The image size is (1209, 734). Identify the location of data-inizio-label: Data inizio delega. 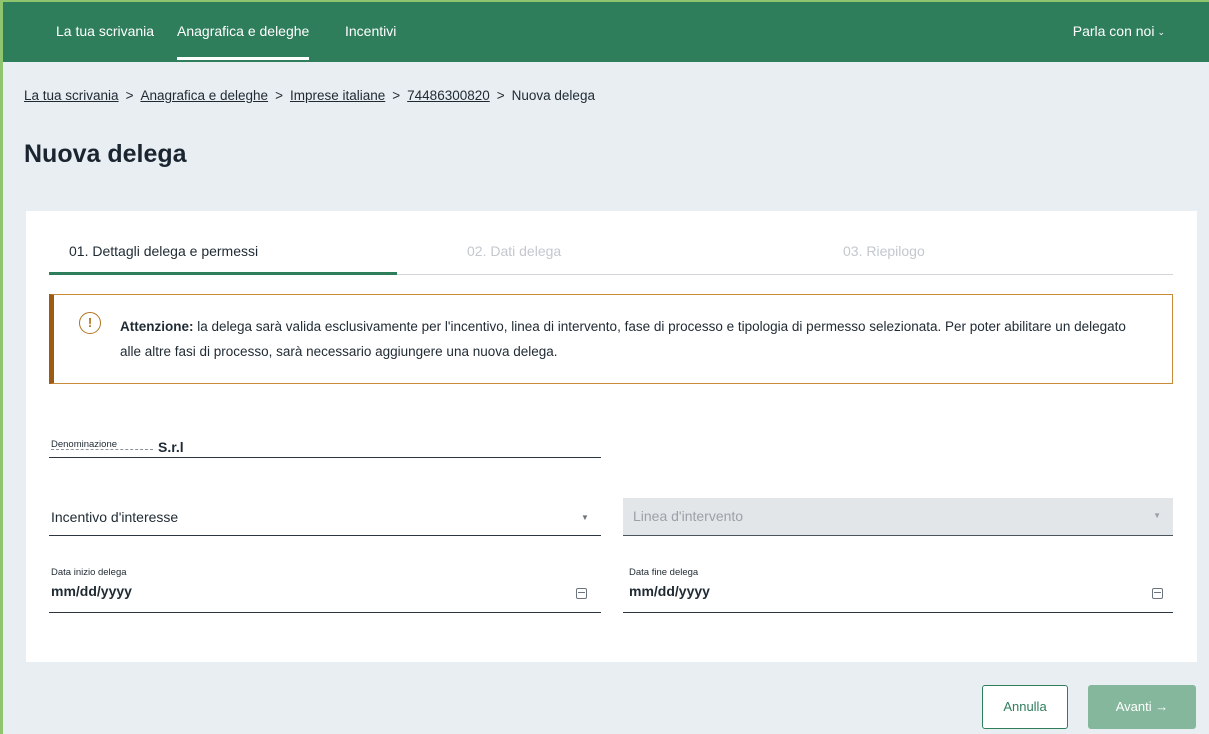
(89, 572).